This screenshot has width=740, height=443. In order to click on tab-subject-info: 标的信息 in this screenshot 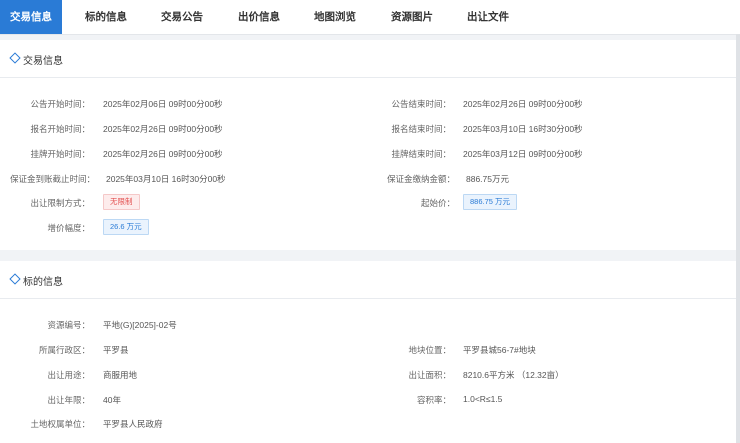, I will do `click(106, 17)`.